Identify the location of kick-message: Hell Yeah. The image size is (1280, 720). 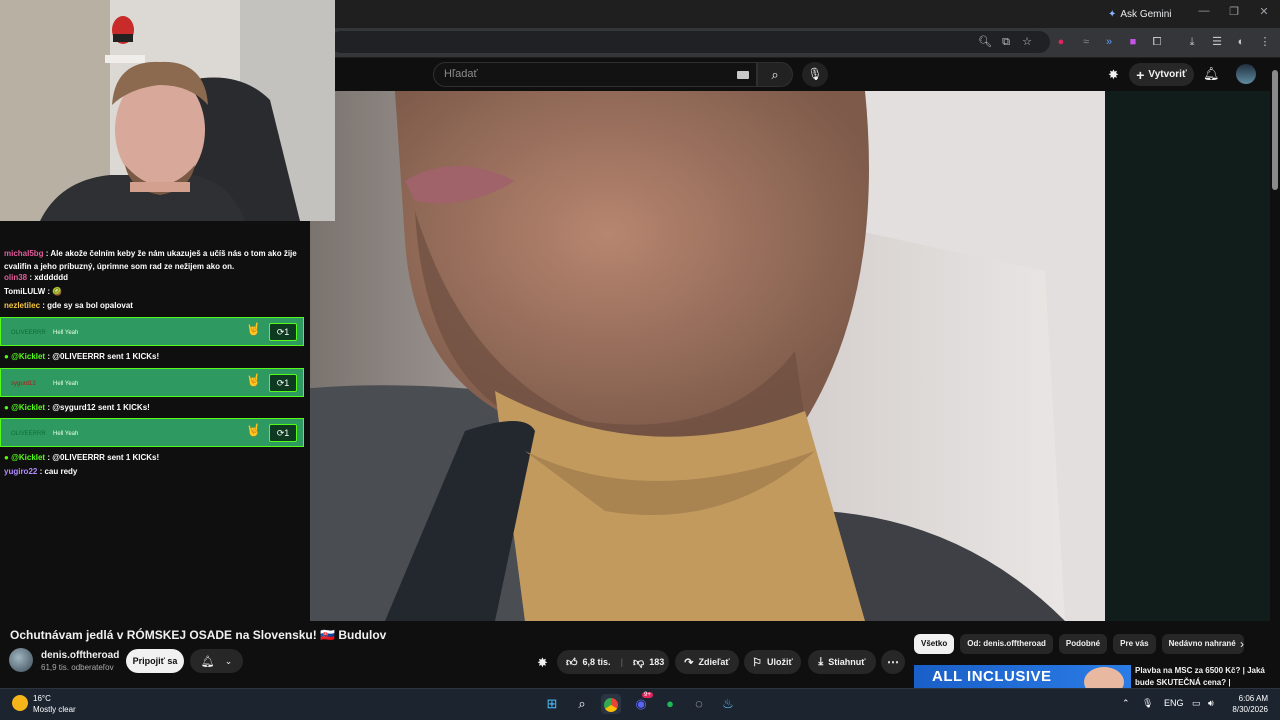
(66, 434).